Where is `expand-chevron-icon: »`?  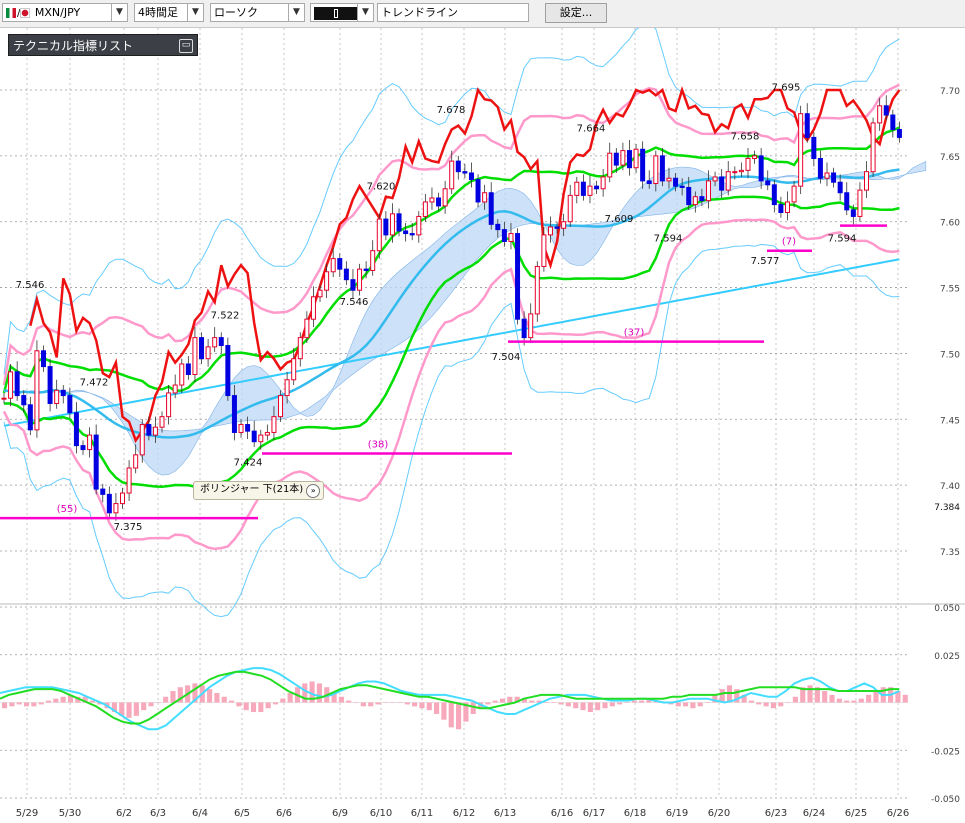
expand-chevron-icon: » is located at coordinates (313, 491).